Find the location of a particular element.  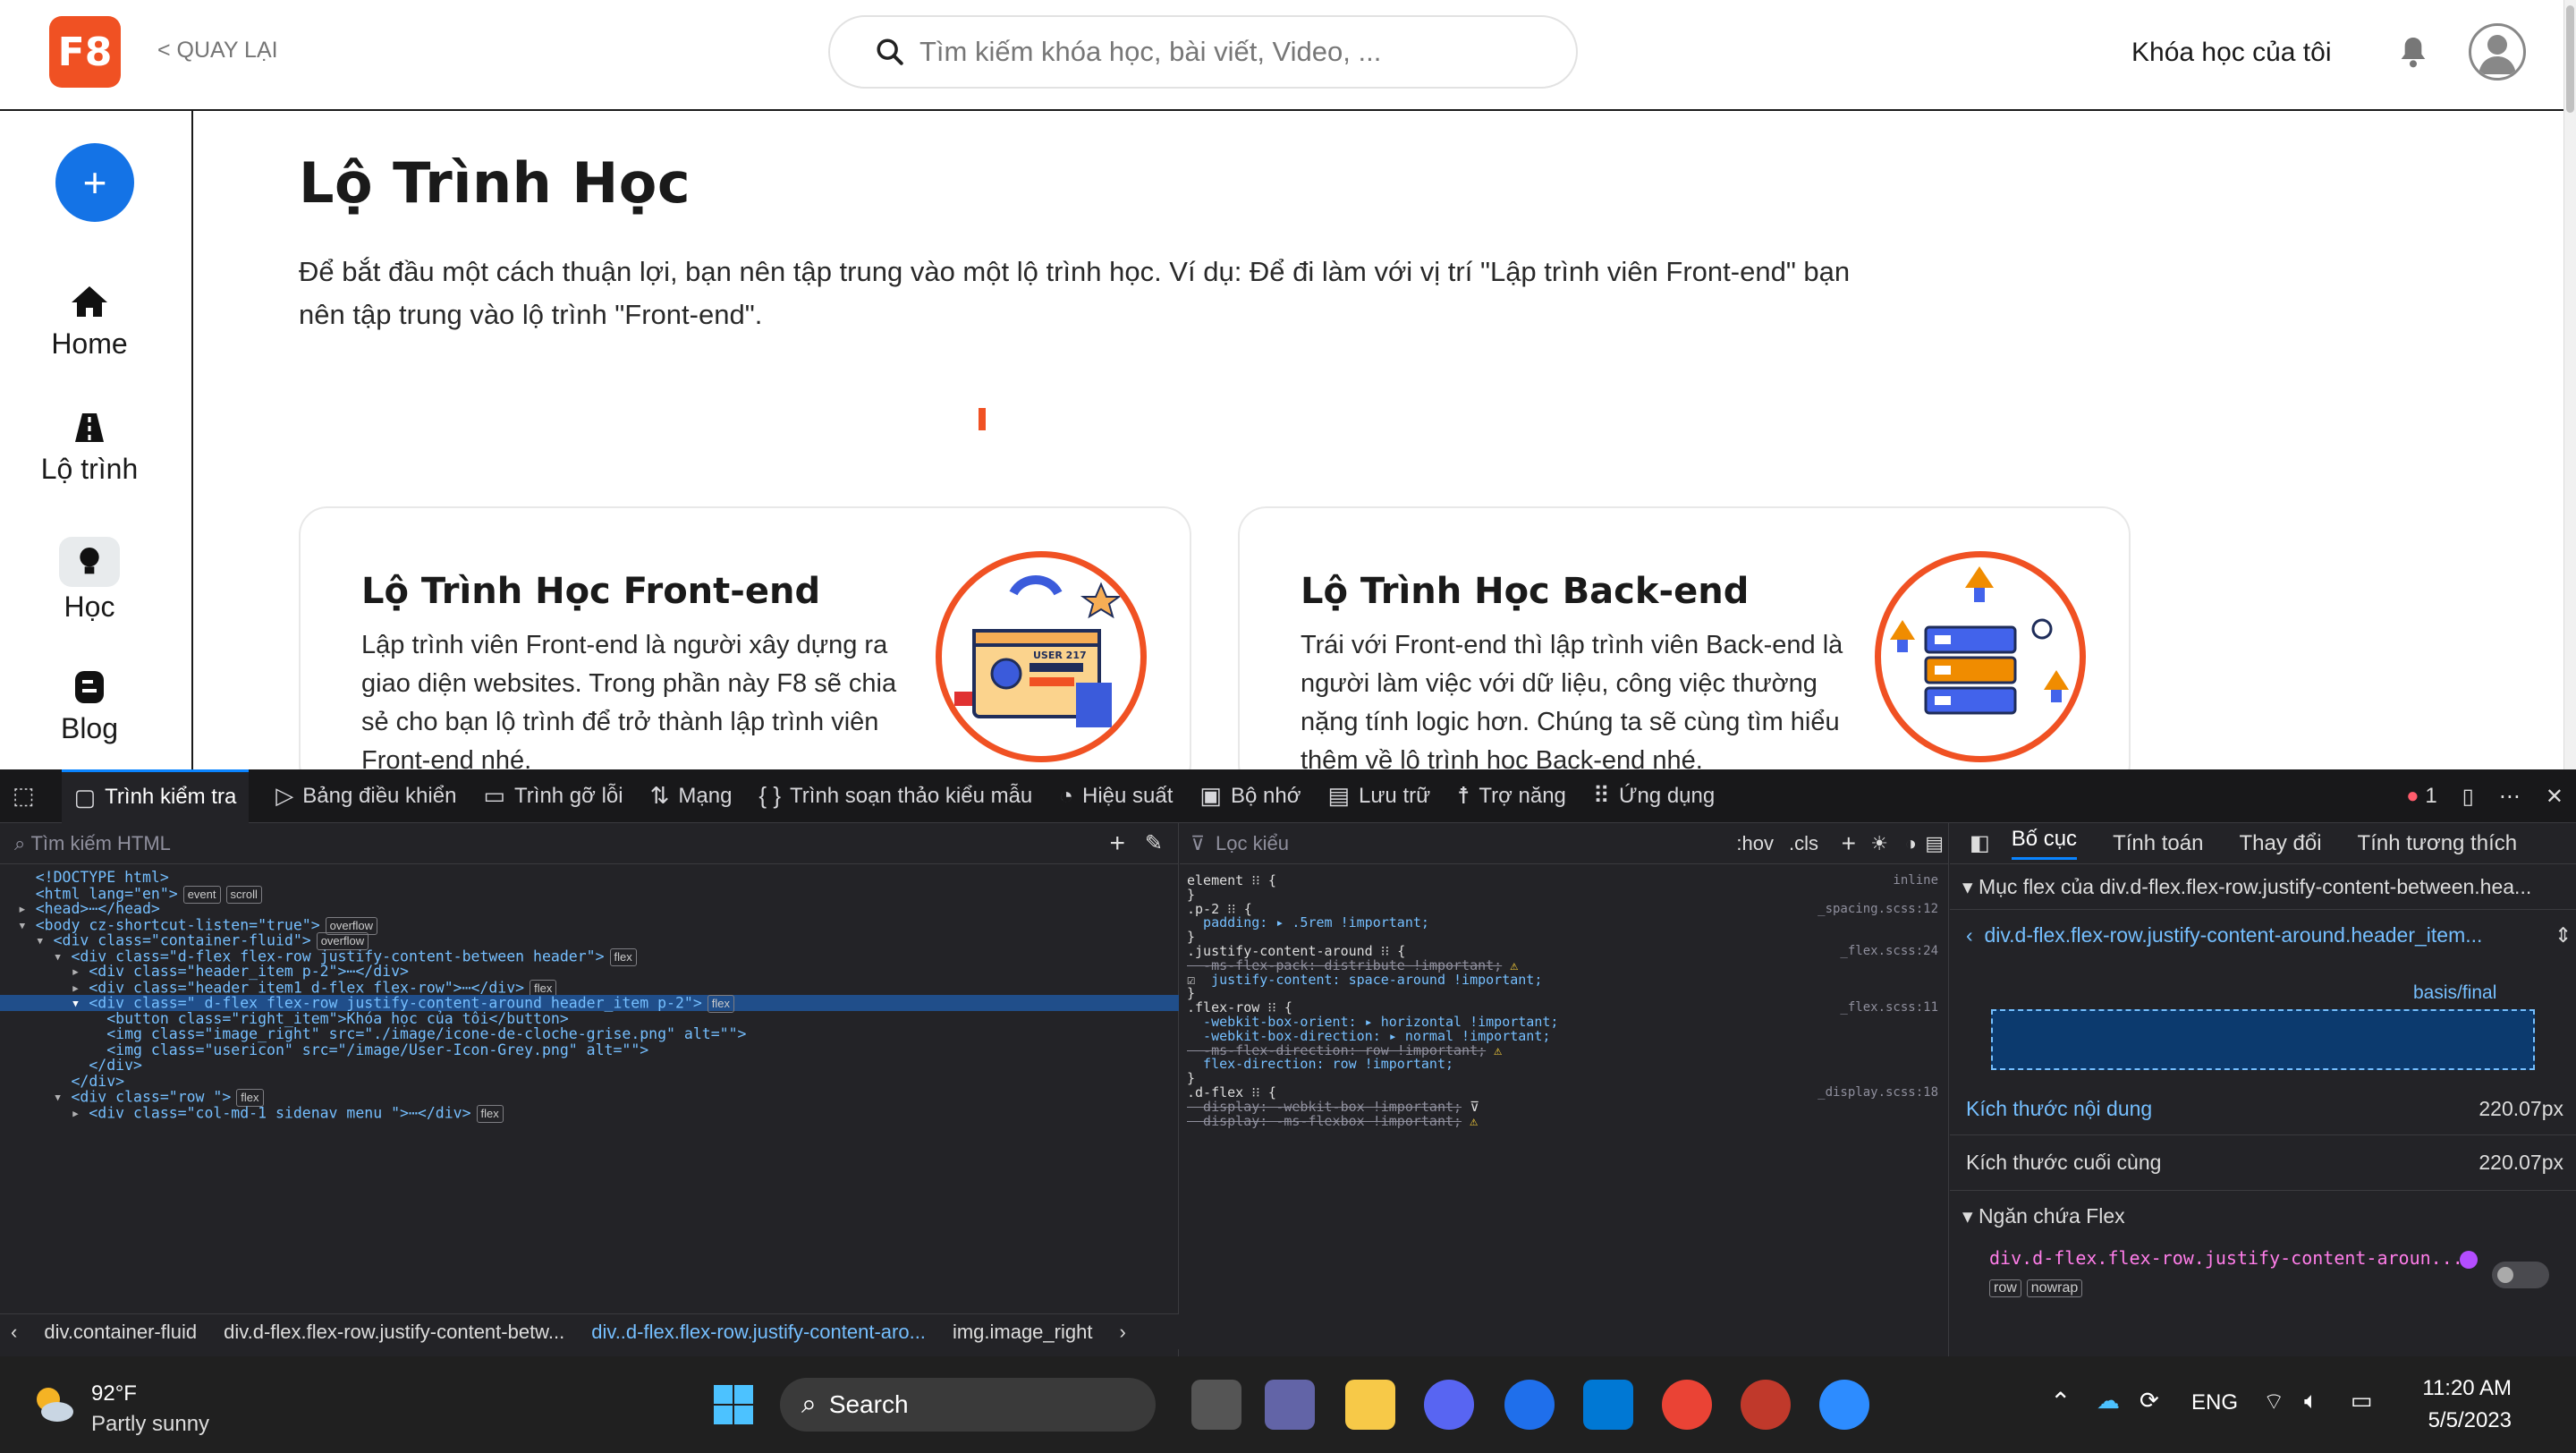

light-theme-icon: ☀ is located at coordinates (1879, 843).